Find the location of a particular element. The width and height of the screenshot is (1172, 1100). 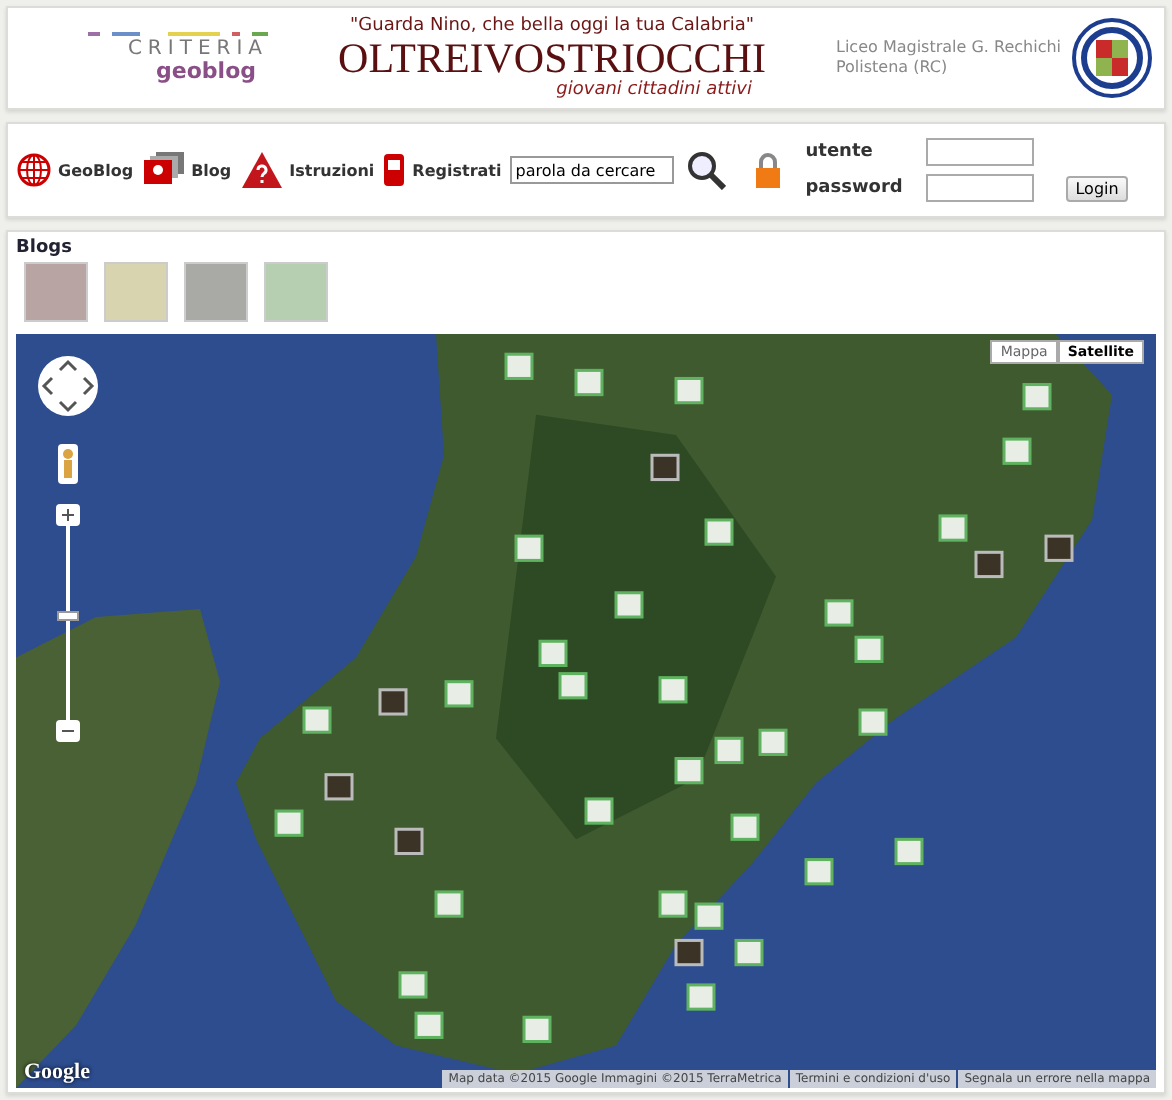

phone-icon is located at coordinates (394, 170).